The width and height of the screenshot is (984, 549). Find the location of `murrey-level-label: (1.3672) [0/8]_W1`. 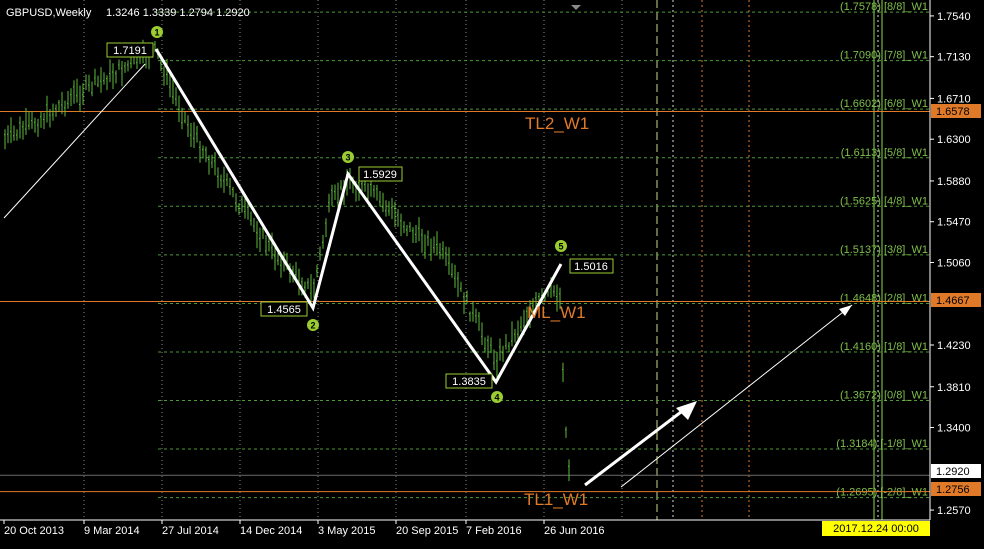

murrey-level-label: (1.3672) [0/8]_W1 is located at coordinates (884, 395).